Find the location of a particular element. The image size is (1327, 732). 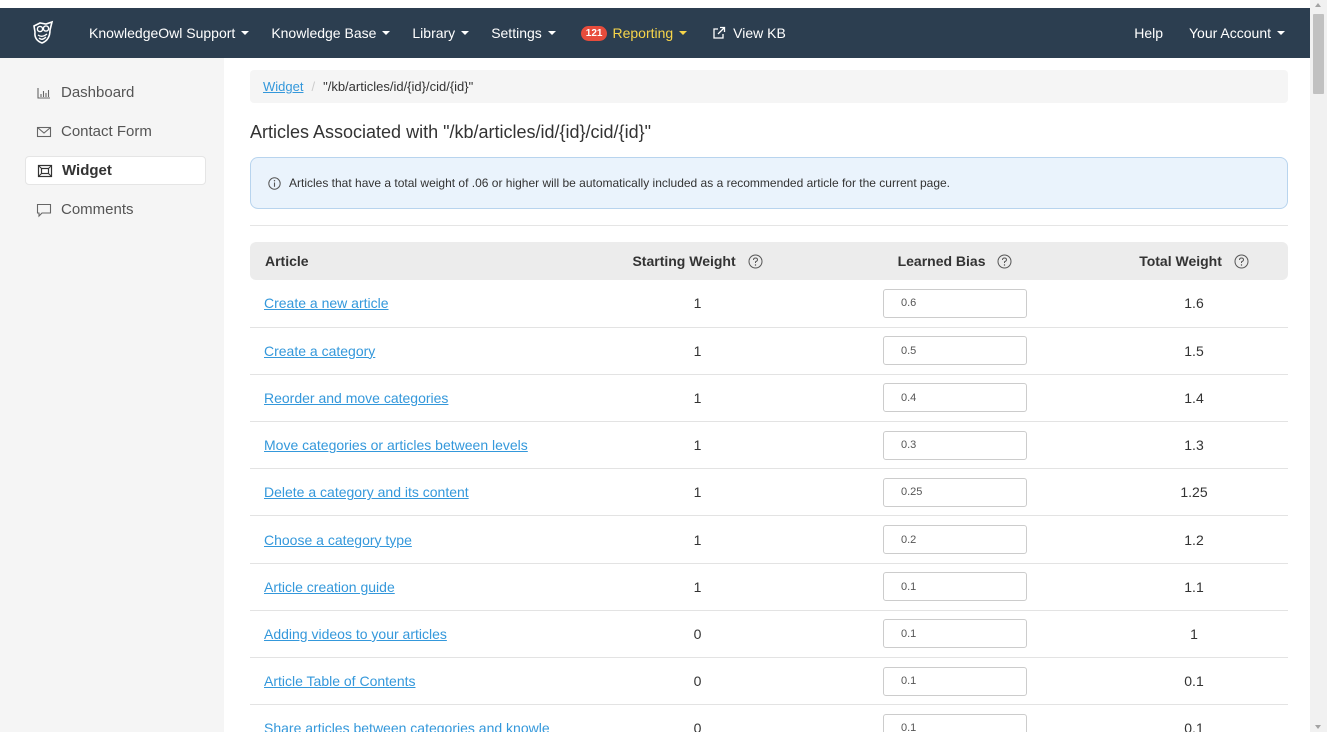

owl-logo-icon is located at coordinates (43, 33).